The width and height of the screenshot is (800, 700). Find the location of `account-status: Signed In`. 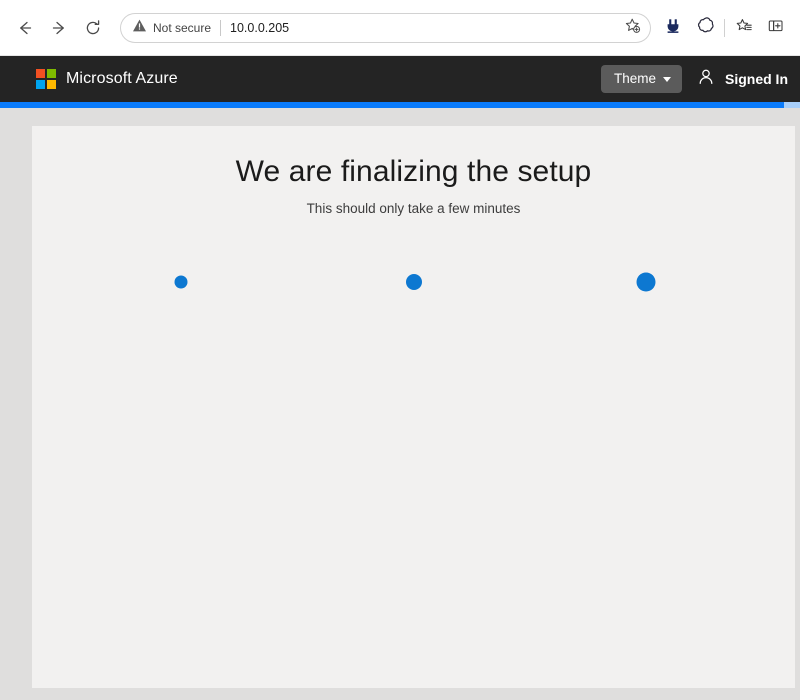

account-status: Signed In is located at coordinates (742, 79).